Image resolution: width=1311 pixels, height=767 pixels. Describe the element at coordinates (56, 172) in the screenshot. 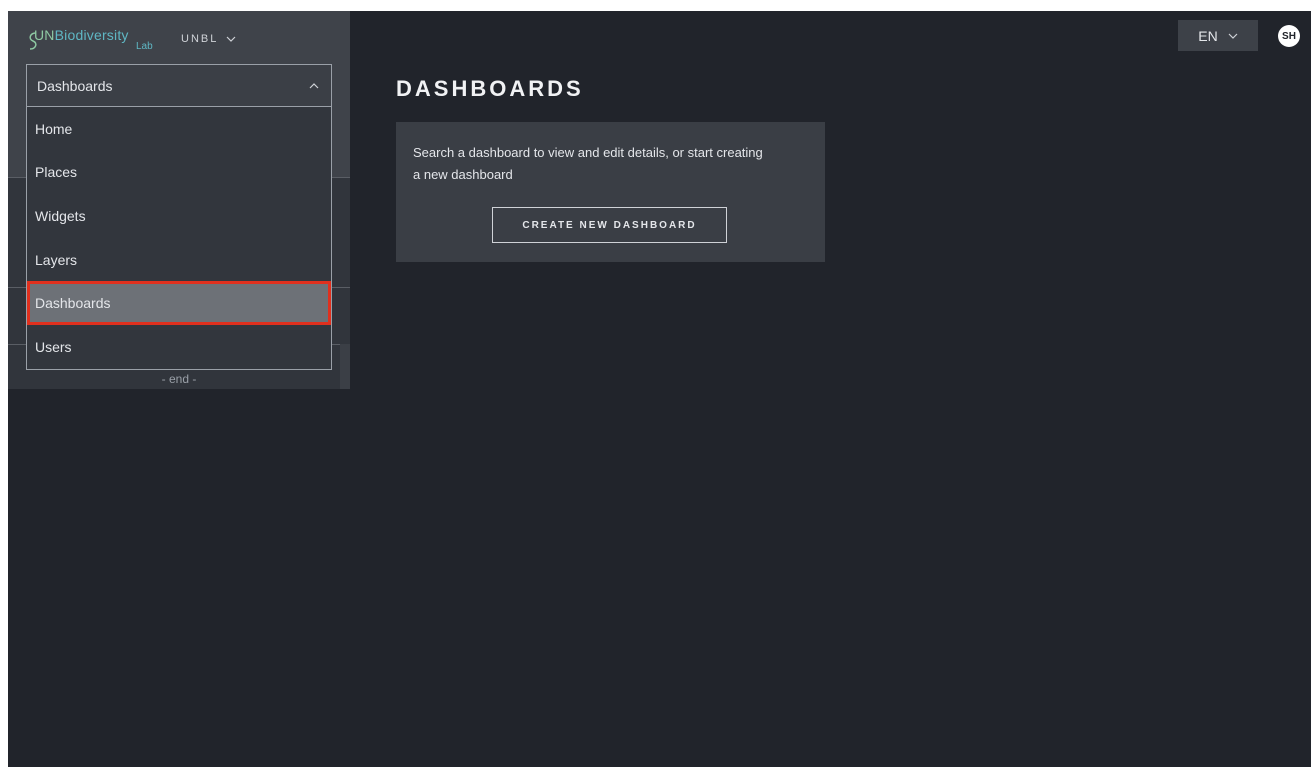

I see `nav-item-label: Places` at that location.